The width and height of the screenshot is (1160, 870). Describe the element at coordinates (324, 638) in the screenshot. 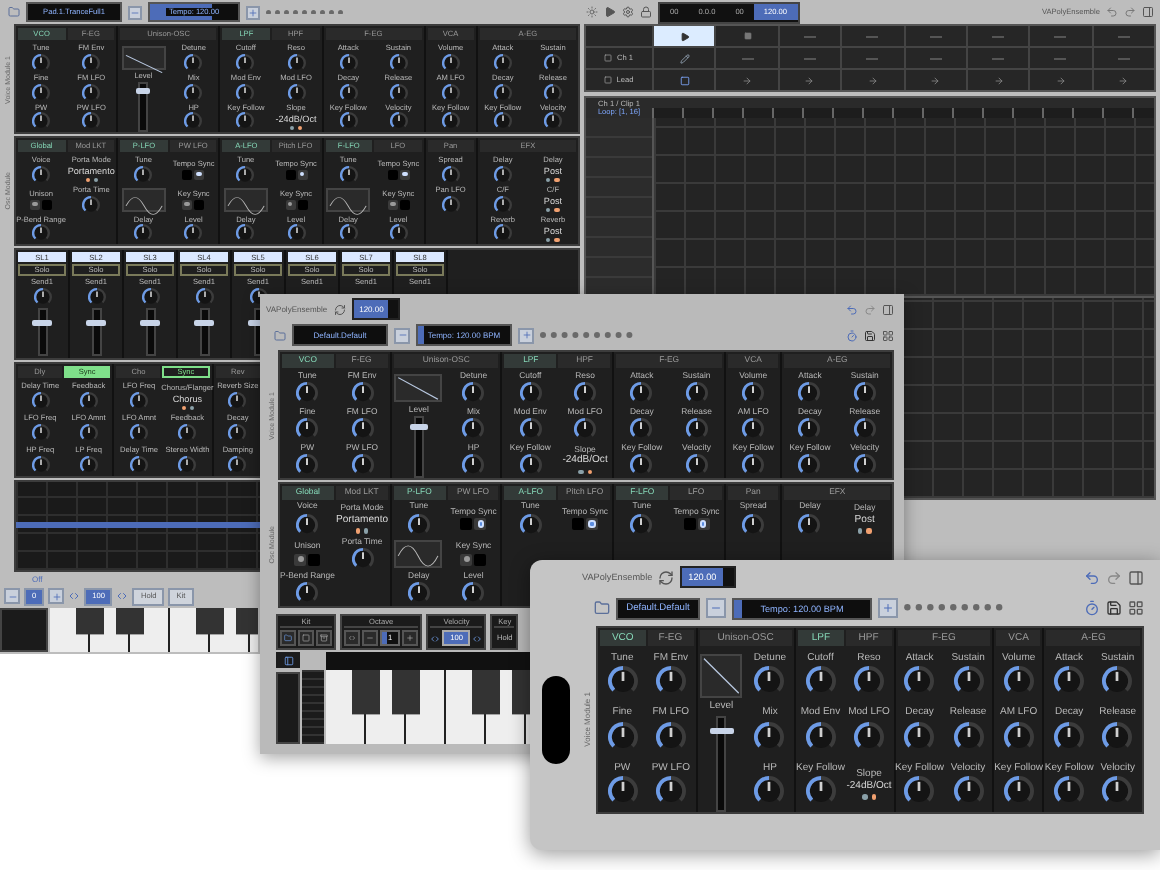

I see `drawer-button` at that location.